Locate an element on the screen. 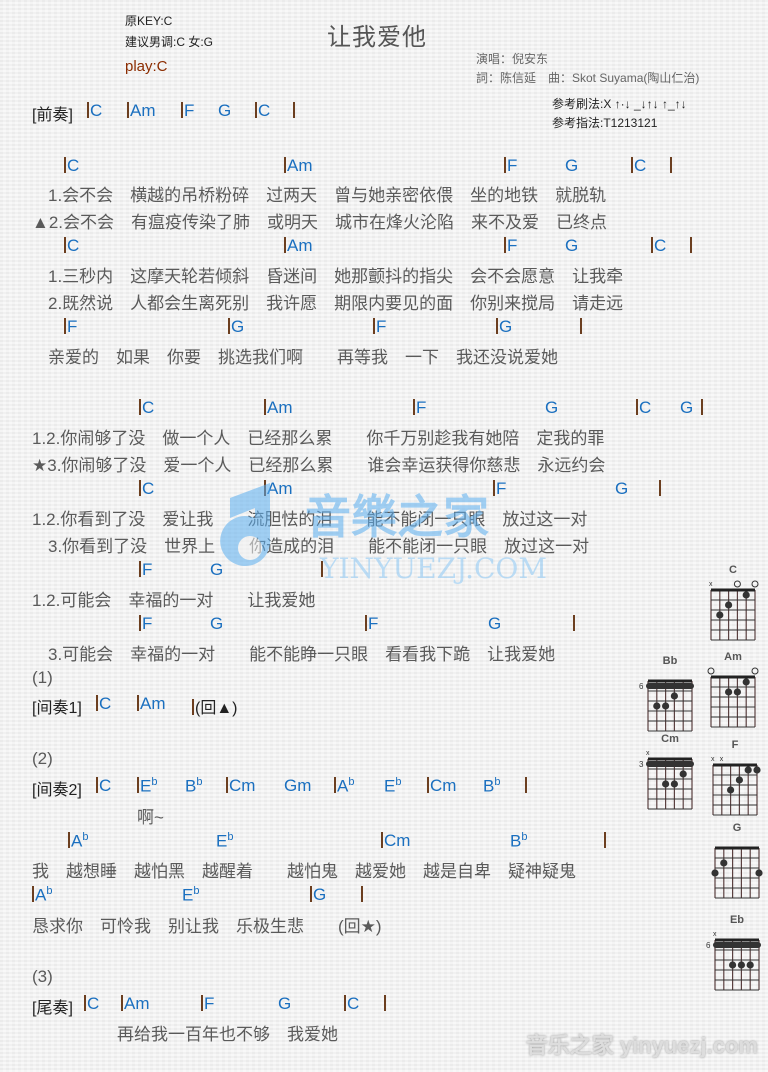 The height and width of the screenshot is (1072, 768). lyric-line: 我 越想睡 越怕黑 越醒着 越怕鬼 越爱她 越是自卑 疑神疑鬼 is located at coordinates (304, 871).